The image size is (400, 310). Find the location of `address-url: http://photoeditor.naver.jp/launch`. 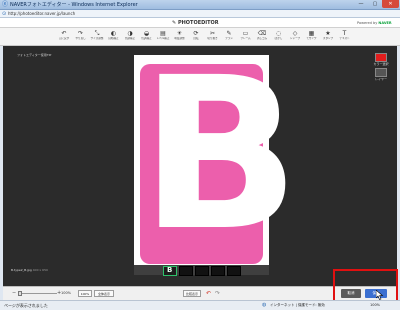

address-url: http://photoeditor.naver.jp/launch is located at coordinates (41, 13).